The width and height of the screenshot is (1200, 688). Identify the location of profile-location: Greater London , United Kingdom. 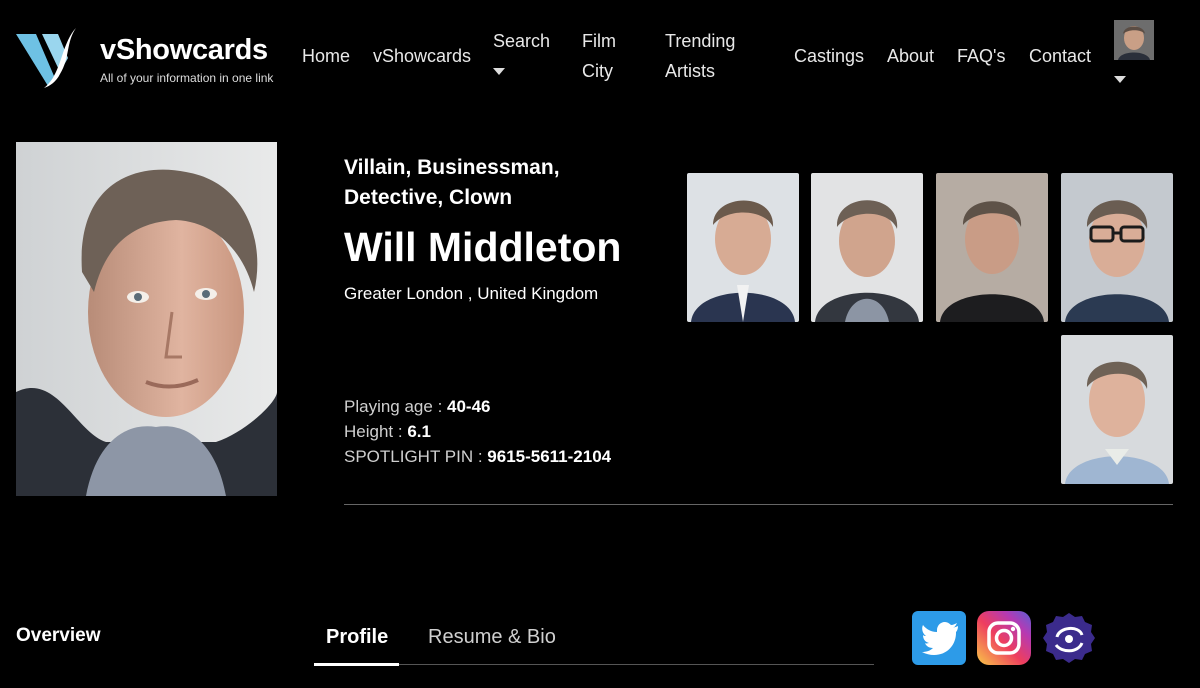
(471, 293).